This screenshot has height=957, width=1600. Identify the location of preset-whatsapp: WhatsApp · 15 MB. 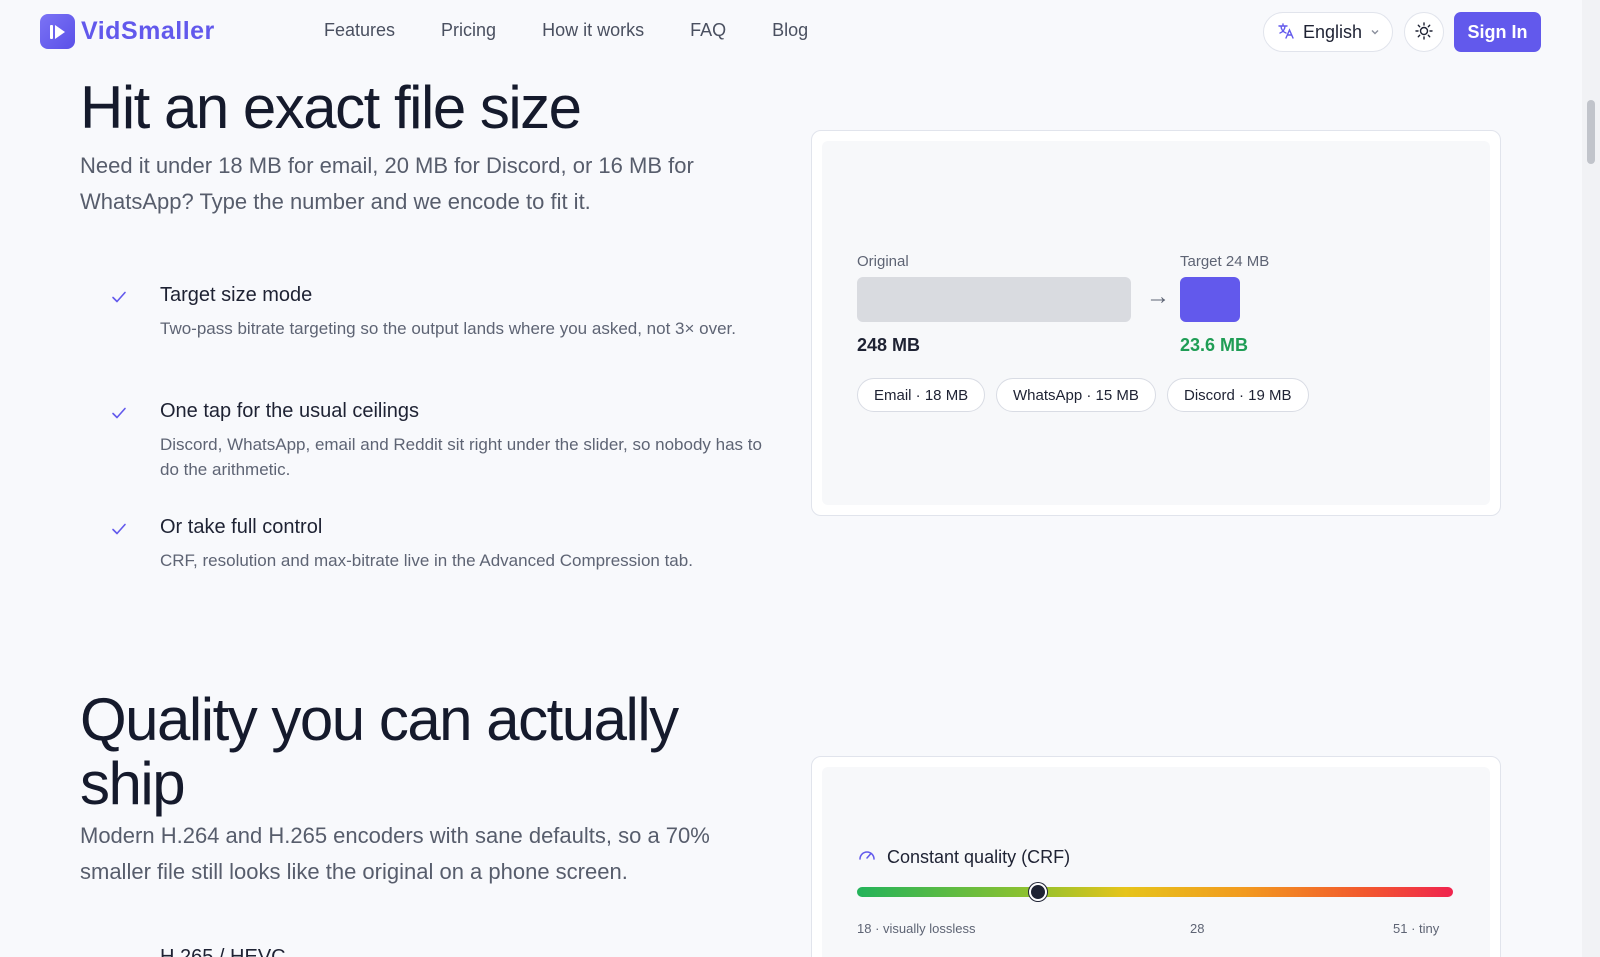
(1076, 395).